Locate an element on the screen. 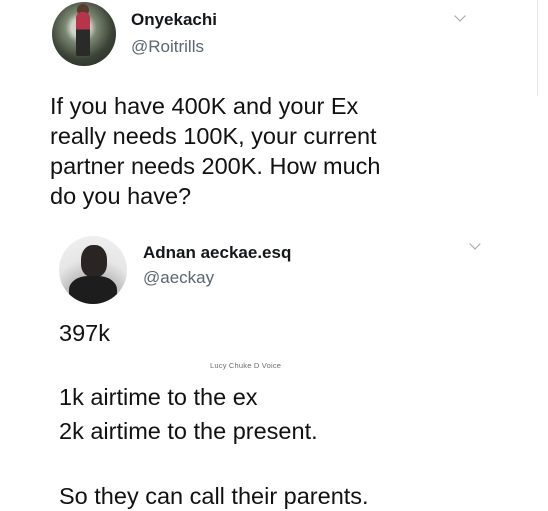 Image resolution: width=548 pixels, height=511 pixels. watermark: Lucy Chuke D Voice is located at coordinates (246, 365).